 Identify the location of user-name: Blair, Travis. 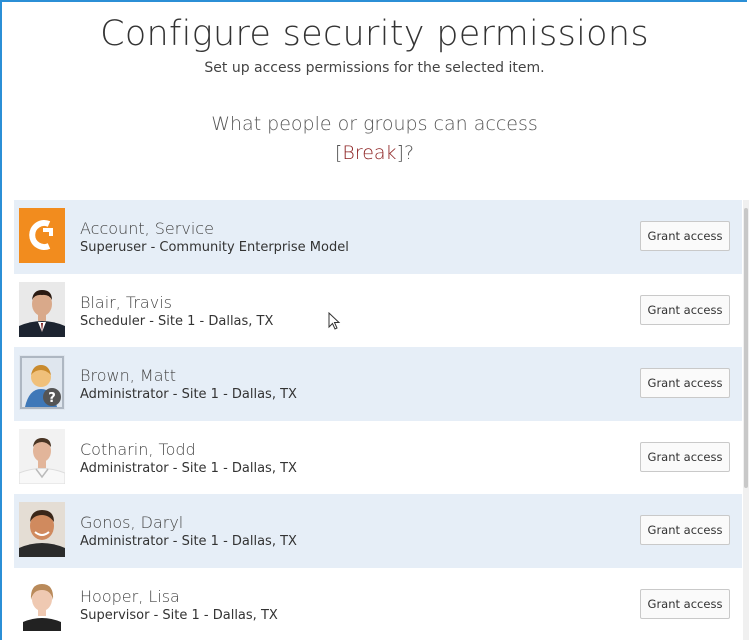
(126, 302).